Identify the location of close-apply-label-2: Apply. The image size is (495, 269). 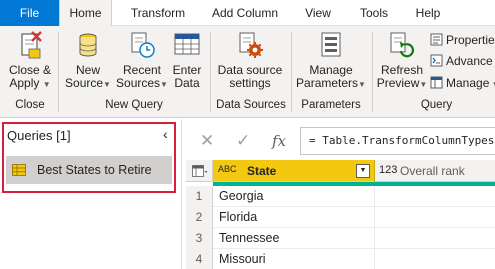
(24, 83).